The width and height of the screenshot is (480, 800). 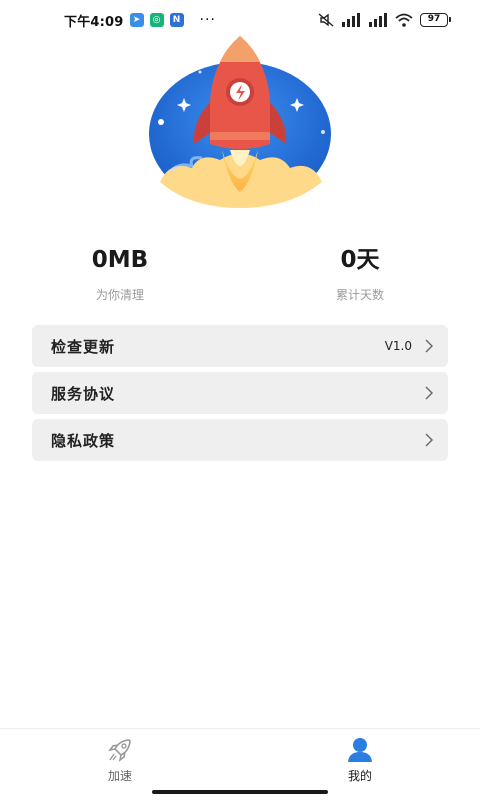 What do you see at coordinates (351, 20) in the screenshot?
I see `signal-1-icon` at bounding box center [351, 20].